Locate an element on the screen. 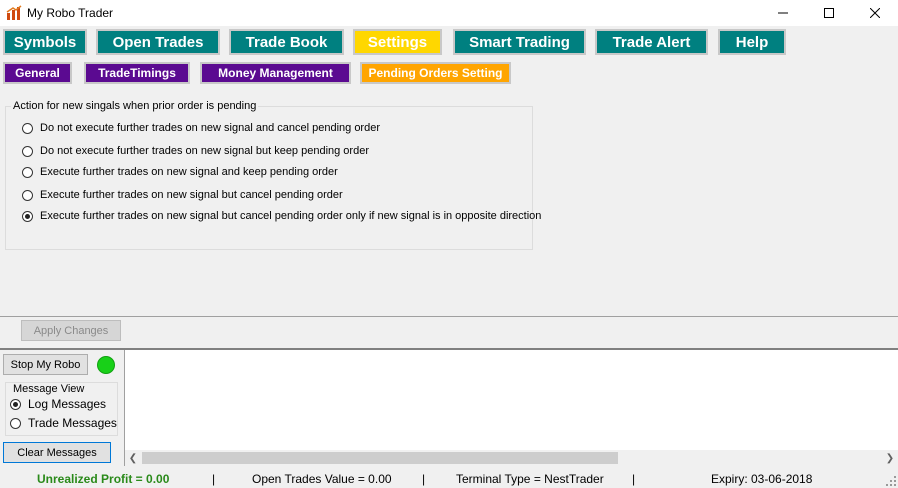  resize-grip-icon is located at coordinates (891, 481).